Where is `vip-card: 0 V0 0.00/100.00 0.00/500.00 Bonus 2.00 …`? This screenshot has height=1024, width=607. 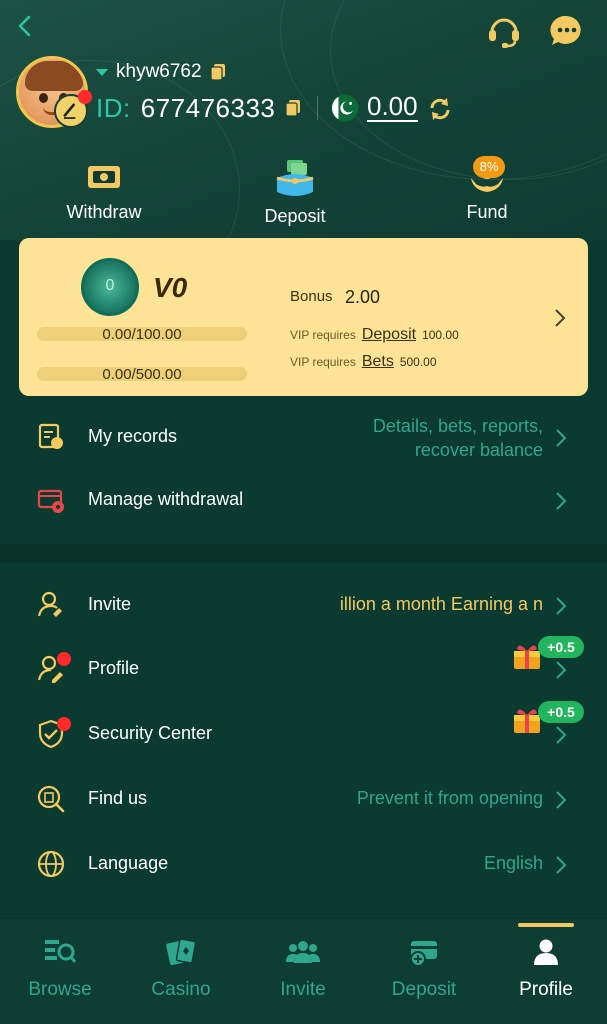 vip-card: 0 V0 0.00/100.00 0.00/500.00 Bonus 2.00 … is located at coordinates (303, 317).